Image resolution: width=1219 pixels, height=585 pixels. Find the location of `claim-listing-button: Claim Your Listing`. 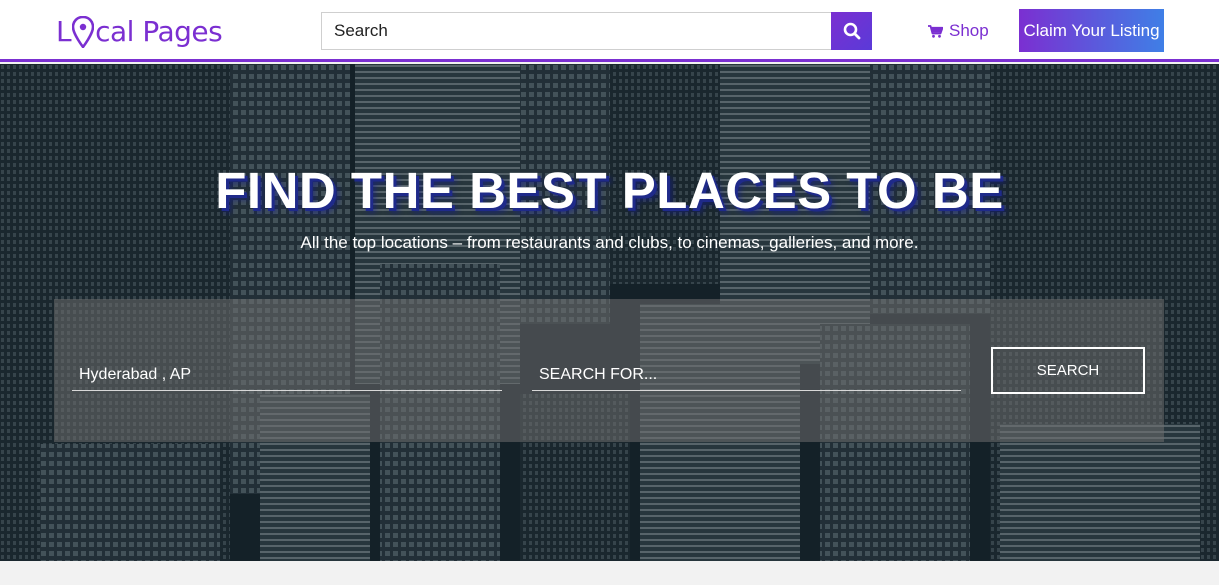

claim-listing-button: Claim Your Listing is located at coordinates (1091, 30).